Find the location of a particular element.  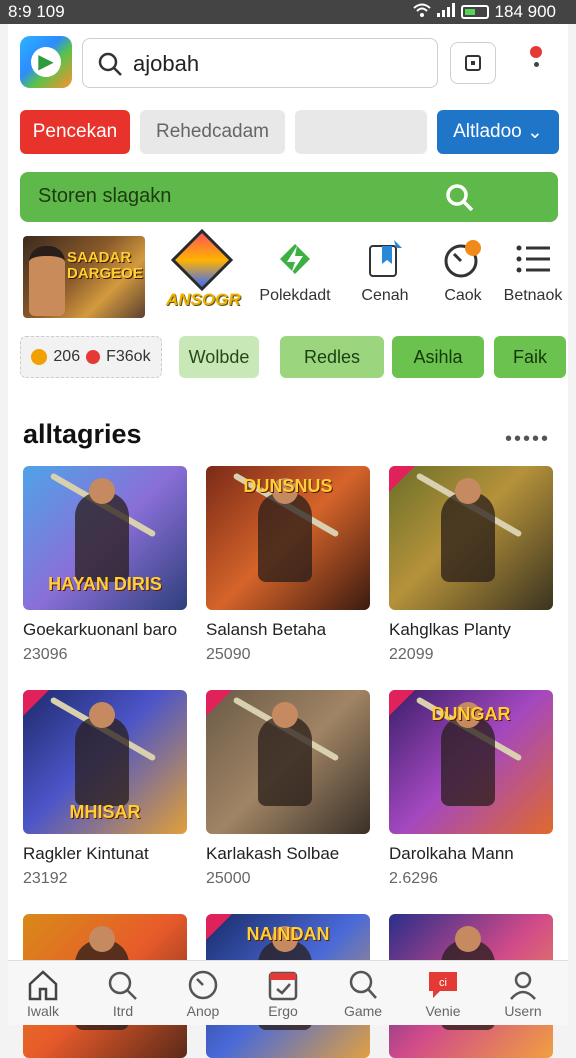

nav-item-ergo: Ergo is located at coordinates (283, 994).